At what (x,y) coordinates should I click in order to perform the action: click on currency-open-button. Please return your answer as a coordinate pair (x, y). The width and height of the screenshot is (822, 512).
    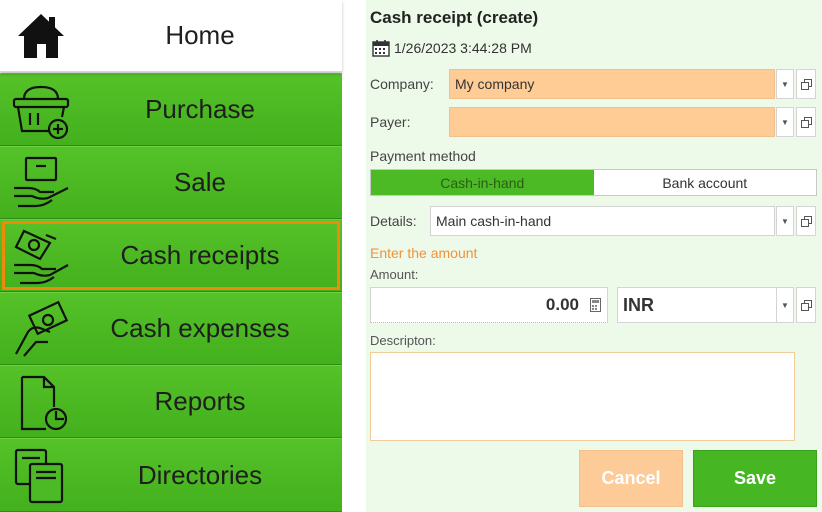
    Looking at the image, I should click on (806, 305).